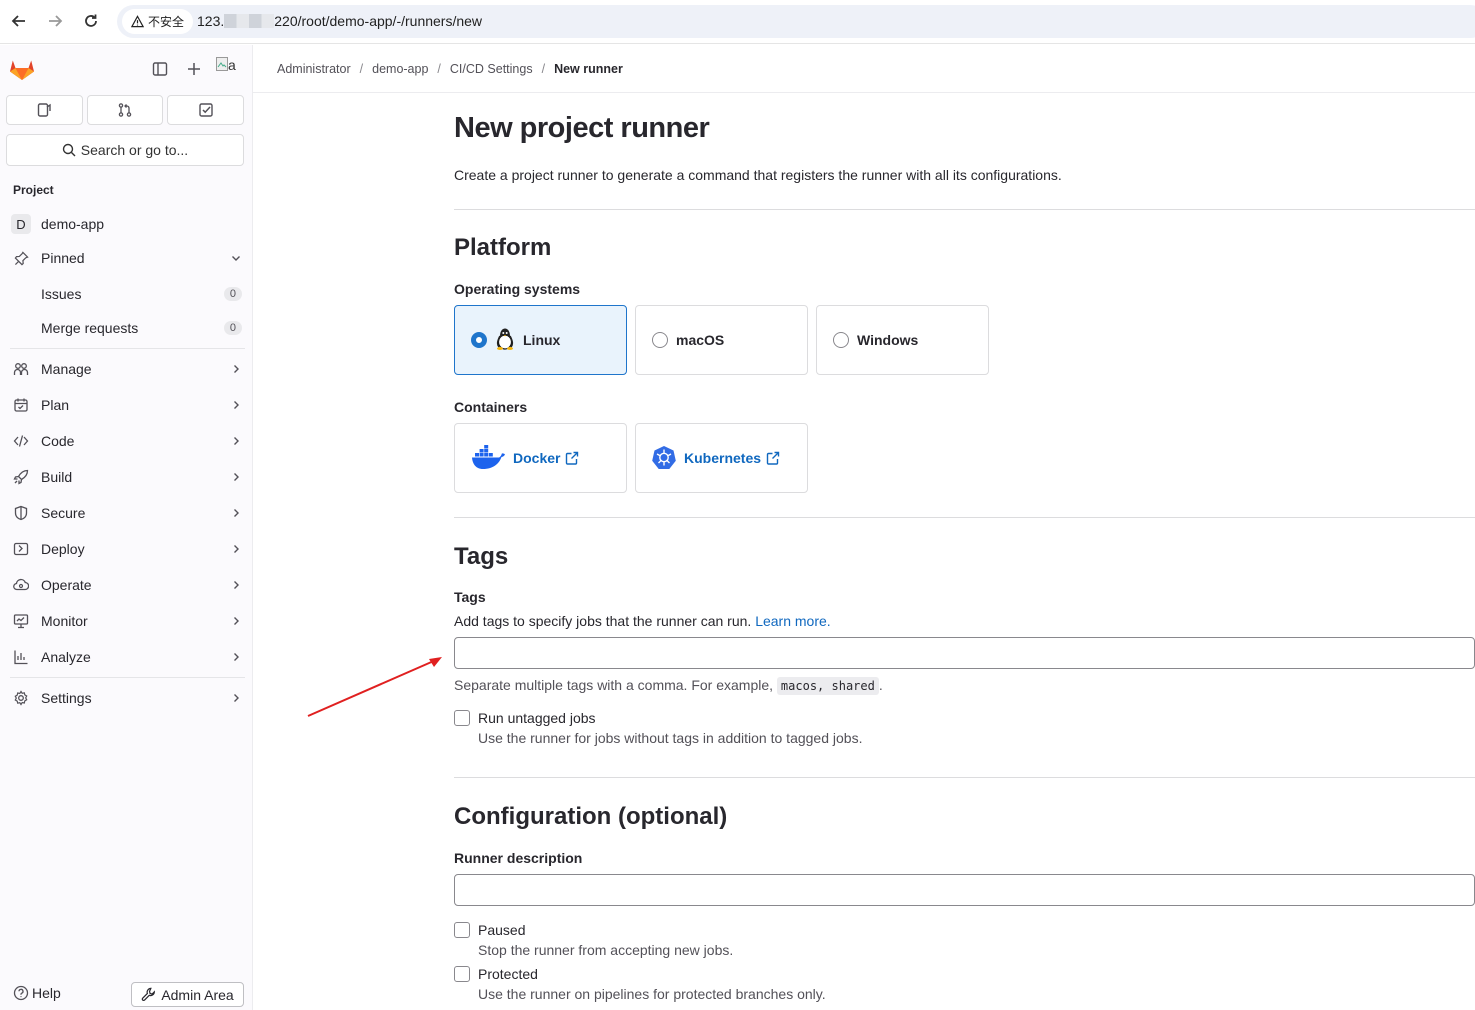  Describe the element at coordinates (489, 930) in the screenshot. I see `paused-option: Paused` at that location.